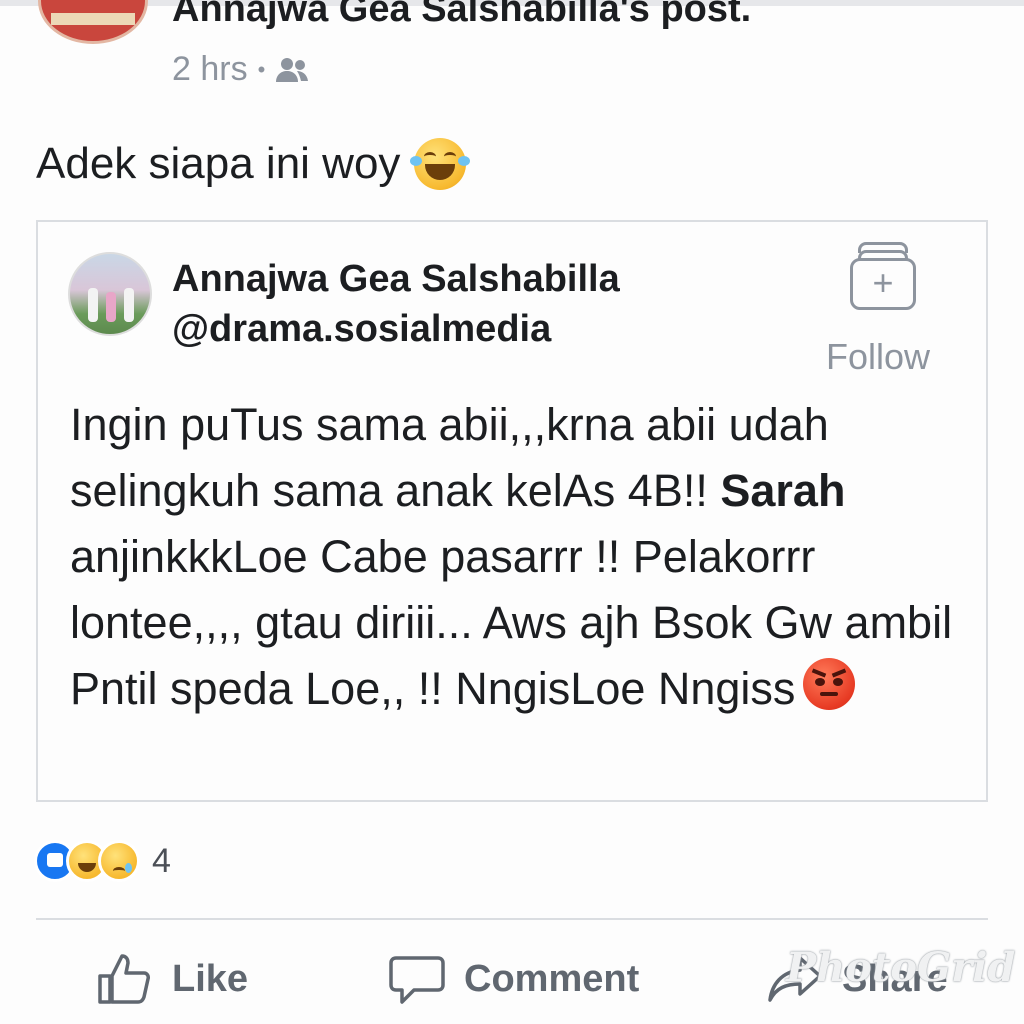  Describe the element at coordinates (782, 490) in the screenshot. I see `tagged-name: Sarah` at that location.